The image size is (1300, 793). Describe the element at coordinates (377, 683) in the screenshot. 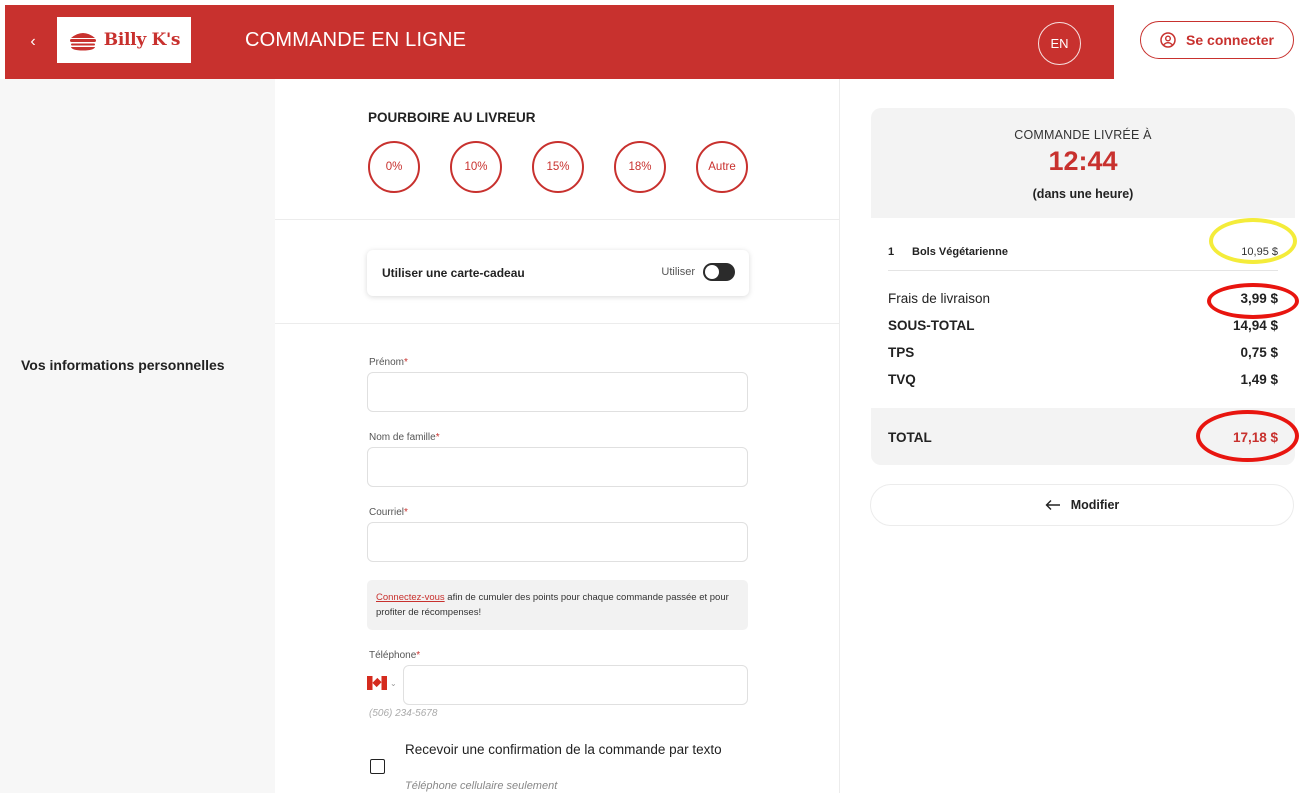

I see `canada-flag-icon` at that location.